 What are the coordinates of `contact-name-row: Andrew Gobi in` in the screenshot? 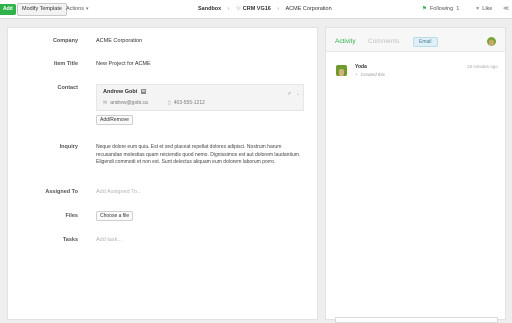 It's located at (125, 92).